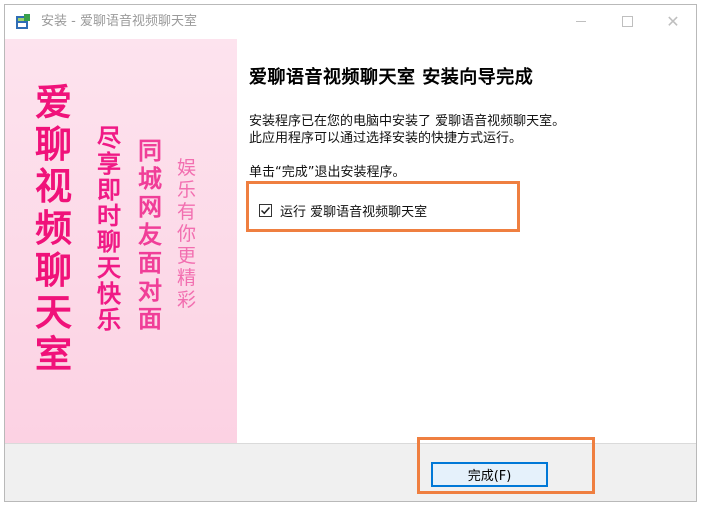  I want to click on banner-char: 同, so click(150, 150).